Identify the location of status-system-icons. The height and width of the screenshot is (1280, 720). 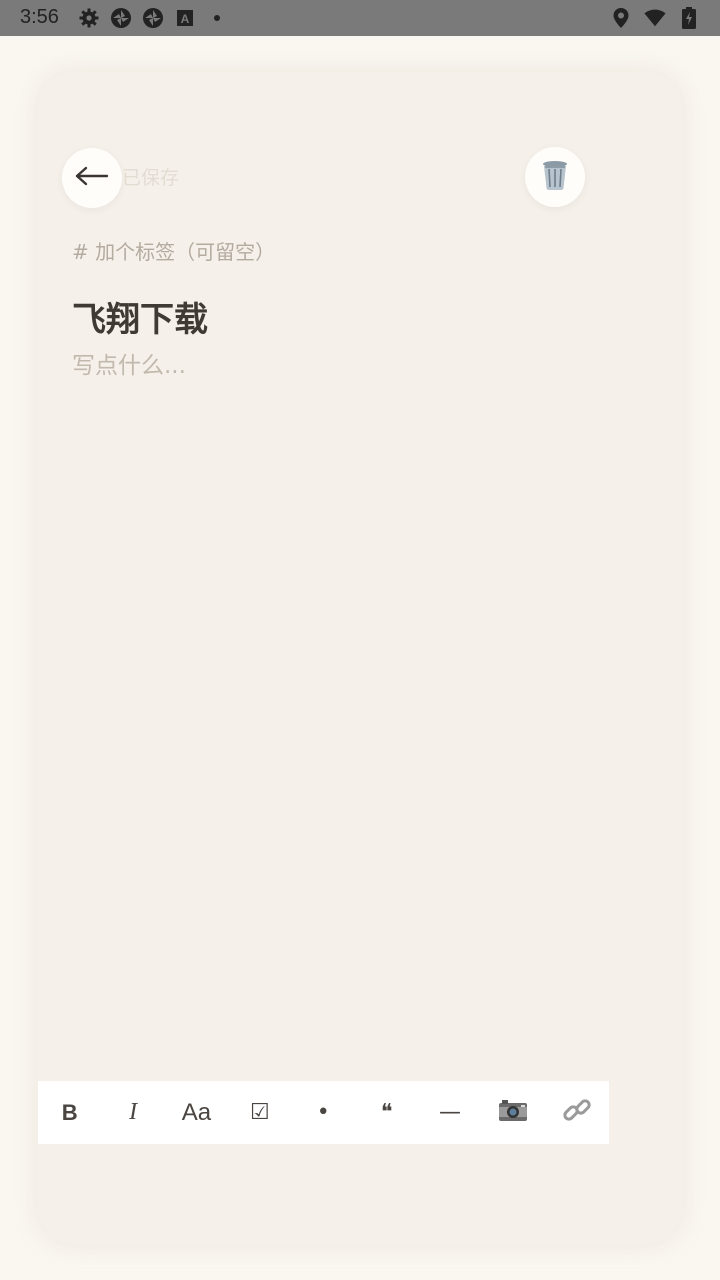
(655, 18).